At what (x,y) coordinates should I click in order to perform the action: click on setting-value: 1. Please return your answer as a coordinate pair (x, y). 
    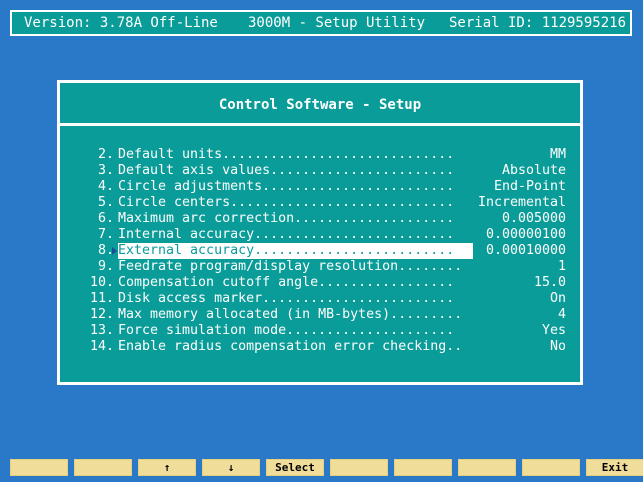
    Looking at the image, I should click on (561, 266).